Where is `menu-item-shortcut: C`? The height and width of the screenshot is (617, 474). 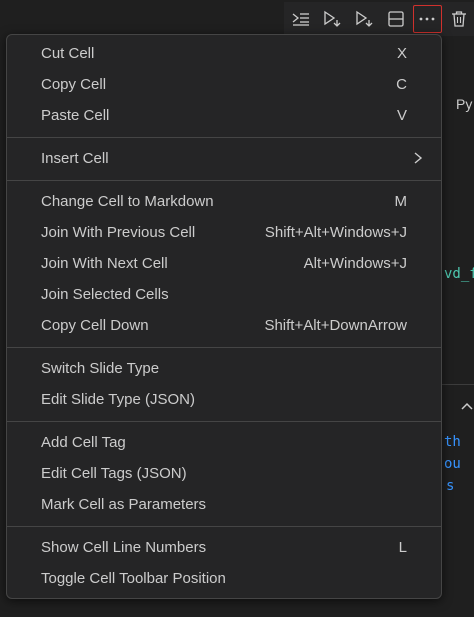
menu-item-shortcut: C is located at coordinates (401, 84).